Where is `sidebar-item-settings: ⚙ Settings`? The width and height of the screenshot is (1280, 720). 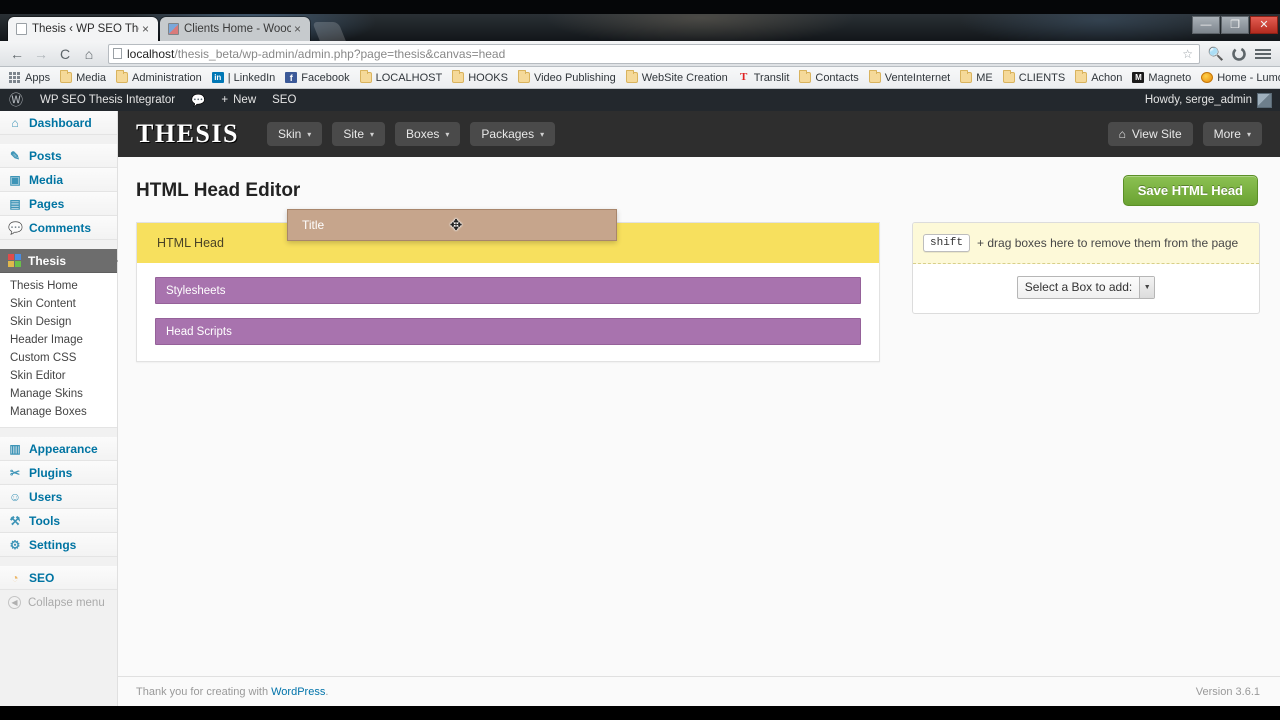 sidebar-item-settings: ⚙ Settings is located at coordinates (58, 545).